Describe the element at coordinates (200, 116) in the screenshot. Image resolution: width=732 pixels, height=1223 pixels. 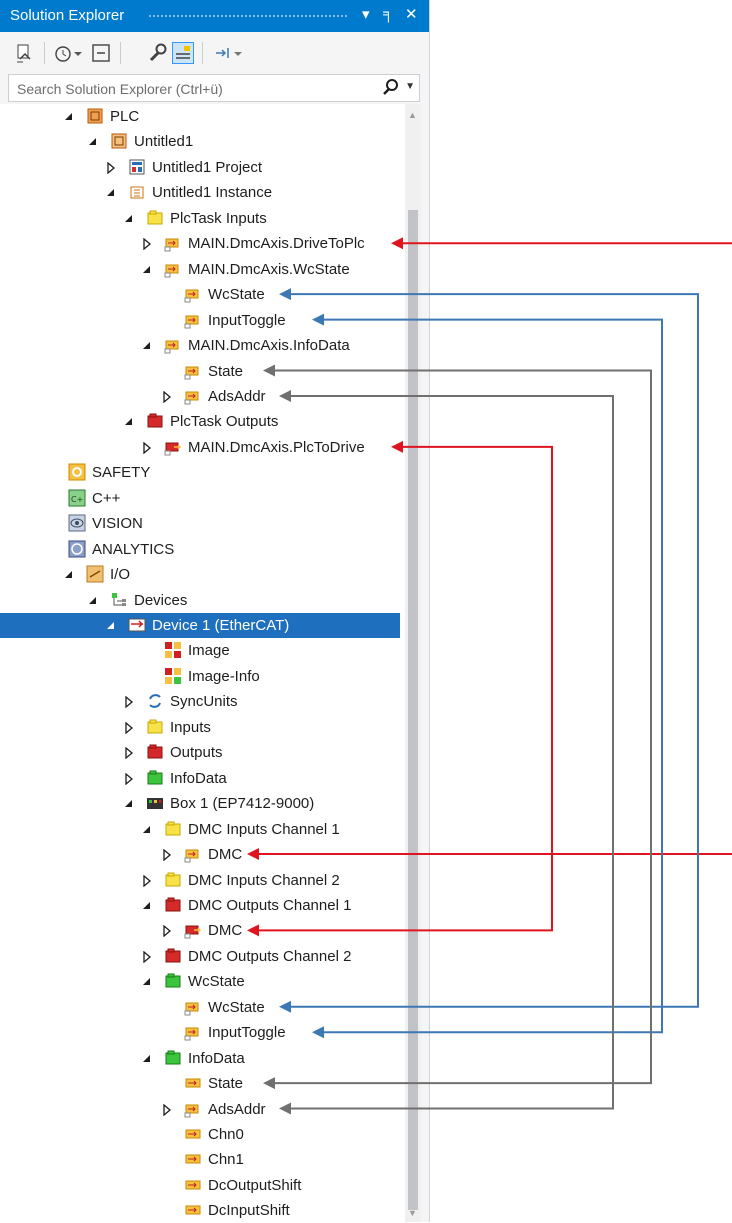
I see `tree-node: PLC` at that location.